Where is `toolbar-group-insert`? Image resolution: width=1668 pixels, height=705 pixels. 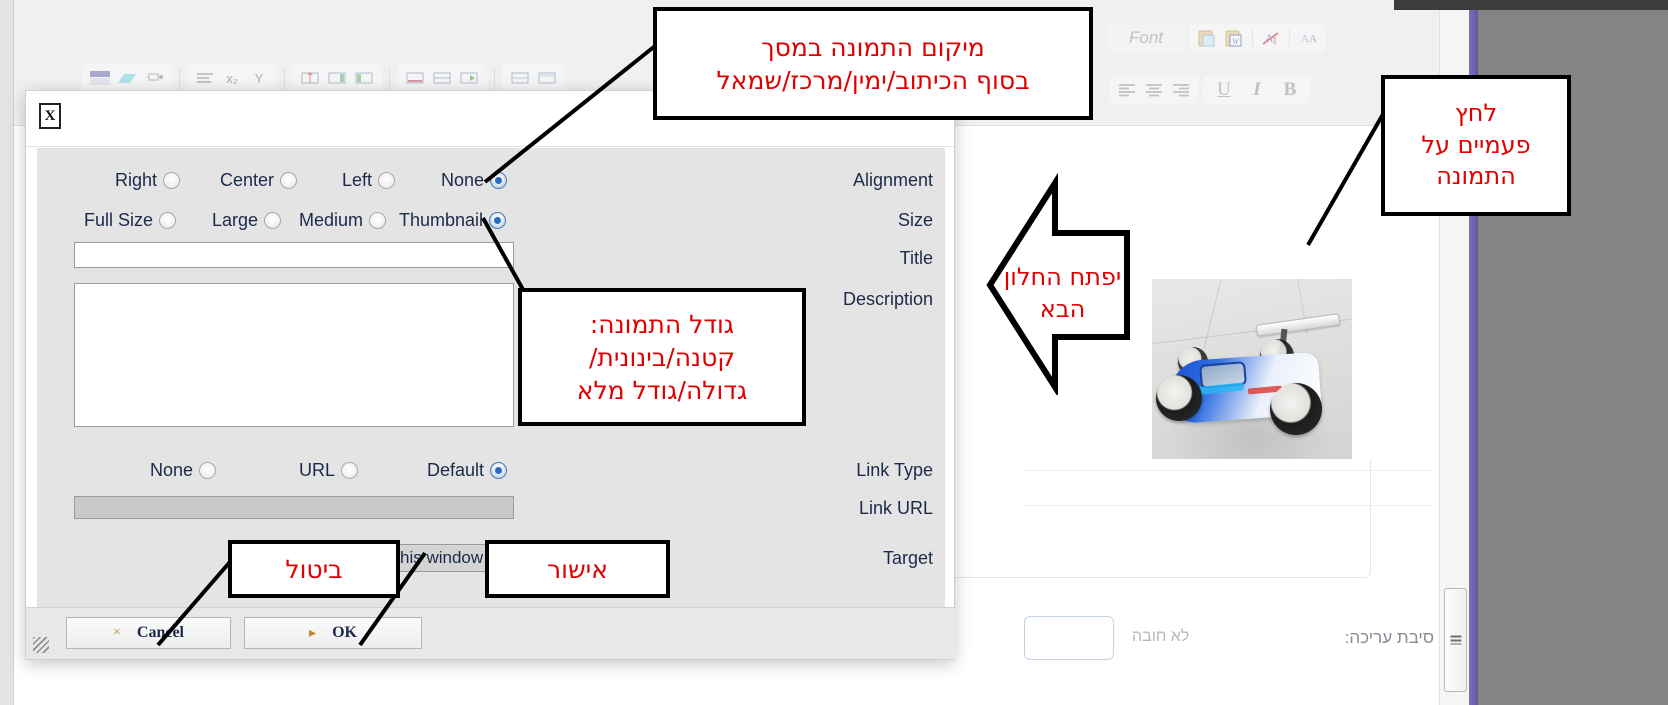
toolbar-group-insert is located at coordinates (127, 78).